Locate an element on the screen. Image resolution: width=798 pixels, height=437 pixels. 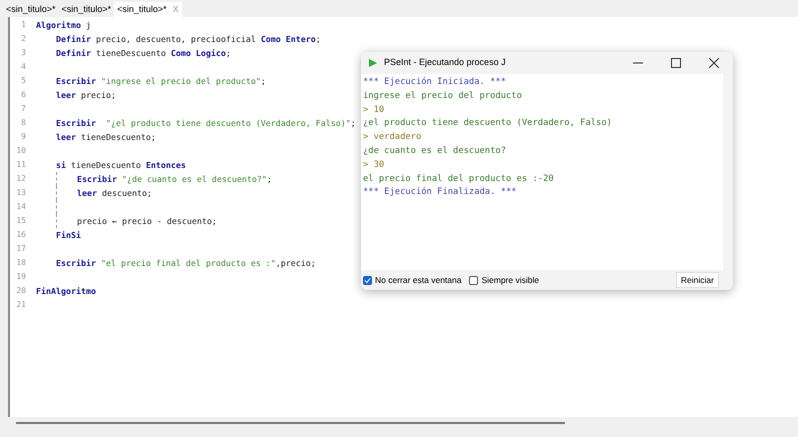
code-line: leer precio; is located at coordinates (86, 95).